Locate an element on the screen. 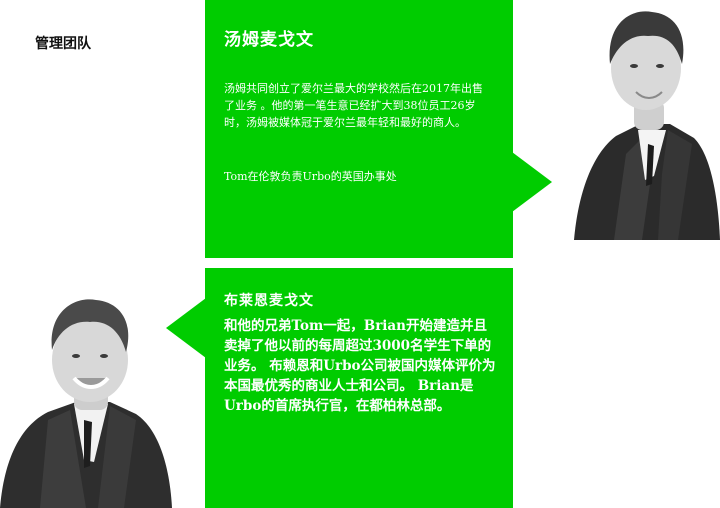 The width and height of the screenshot is (720, 508). portrait-photo-brian is located at coordinates (86, 403).